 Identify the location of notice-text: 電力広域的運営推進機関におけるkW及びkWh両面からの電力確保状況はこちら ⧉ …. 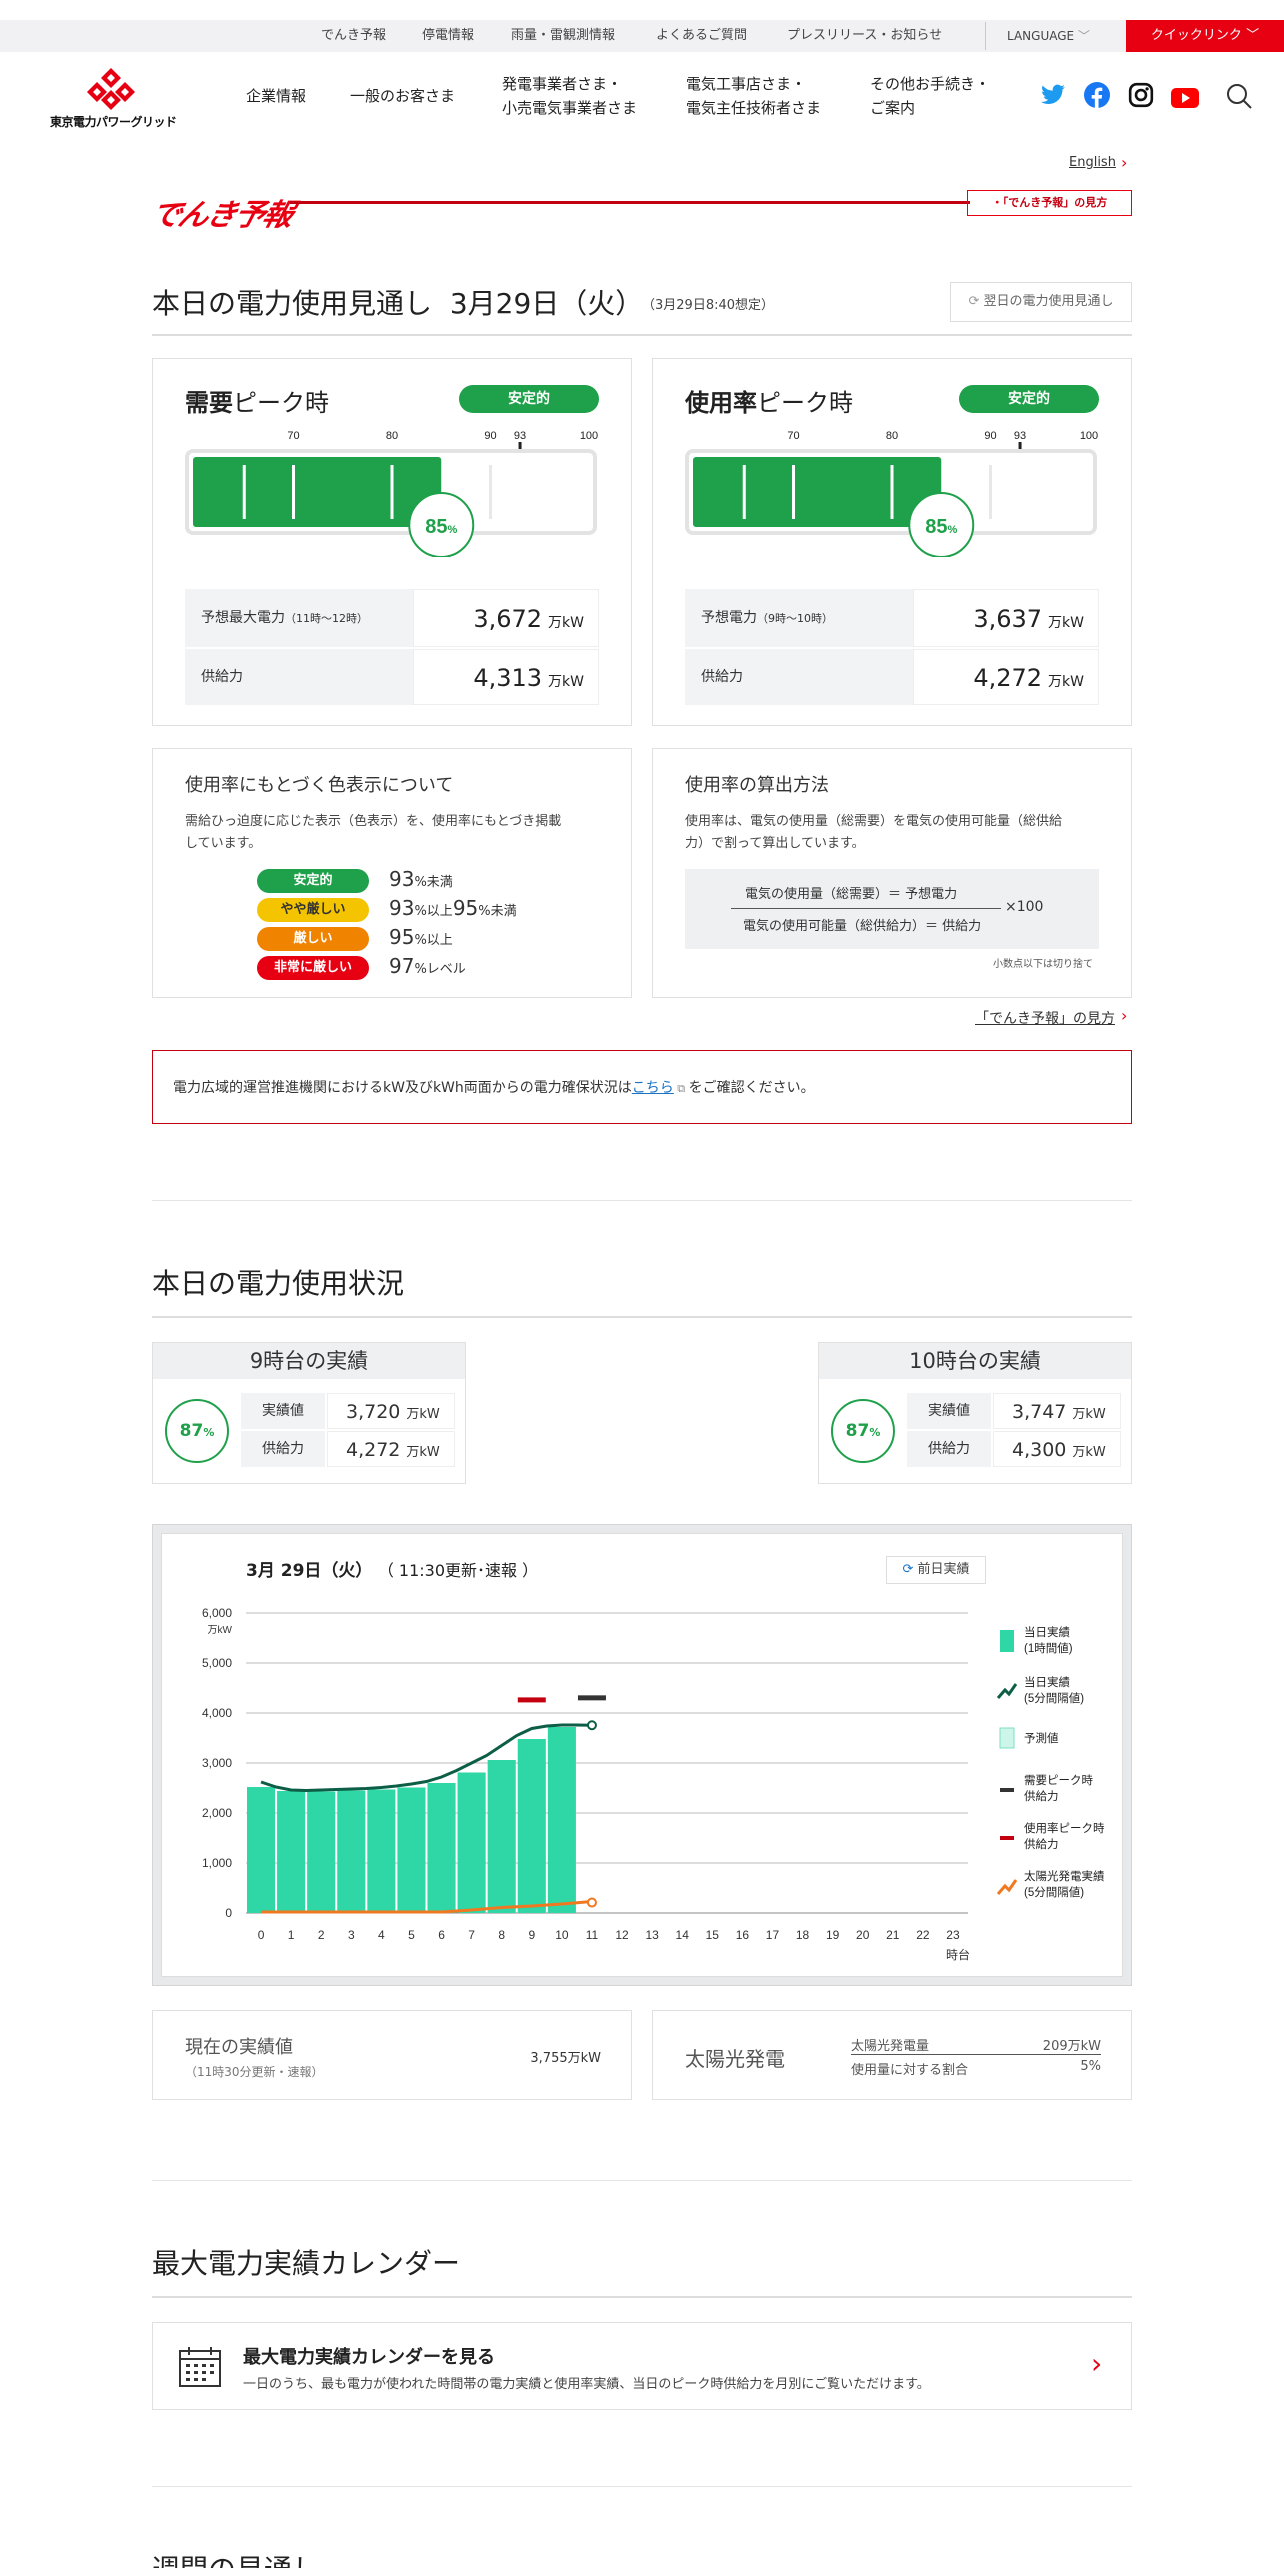
(494, 1088).